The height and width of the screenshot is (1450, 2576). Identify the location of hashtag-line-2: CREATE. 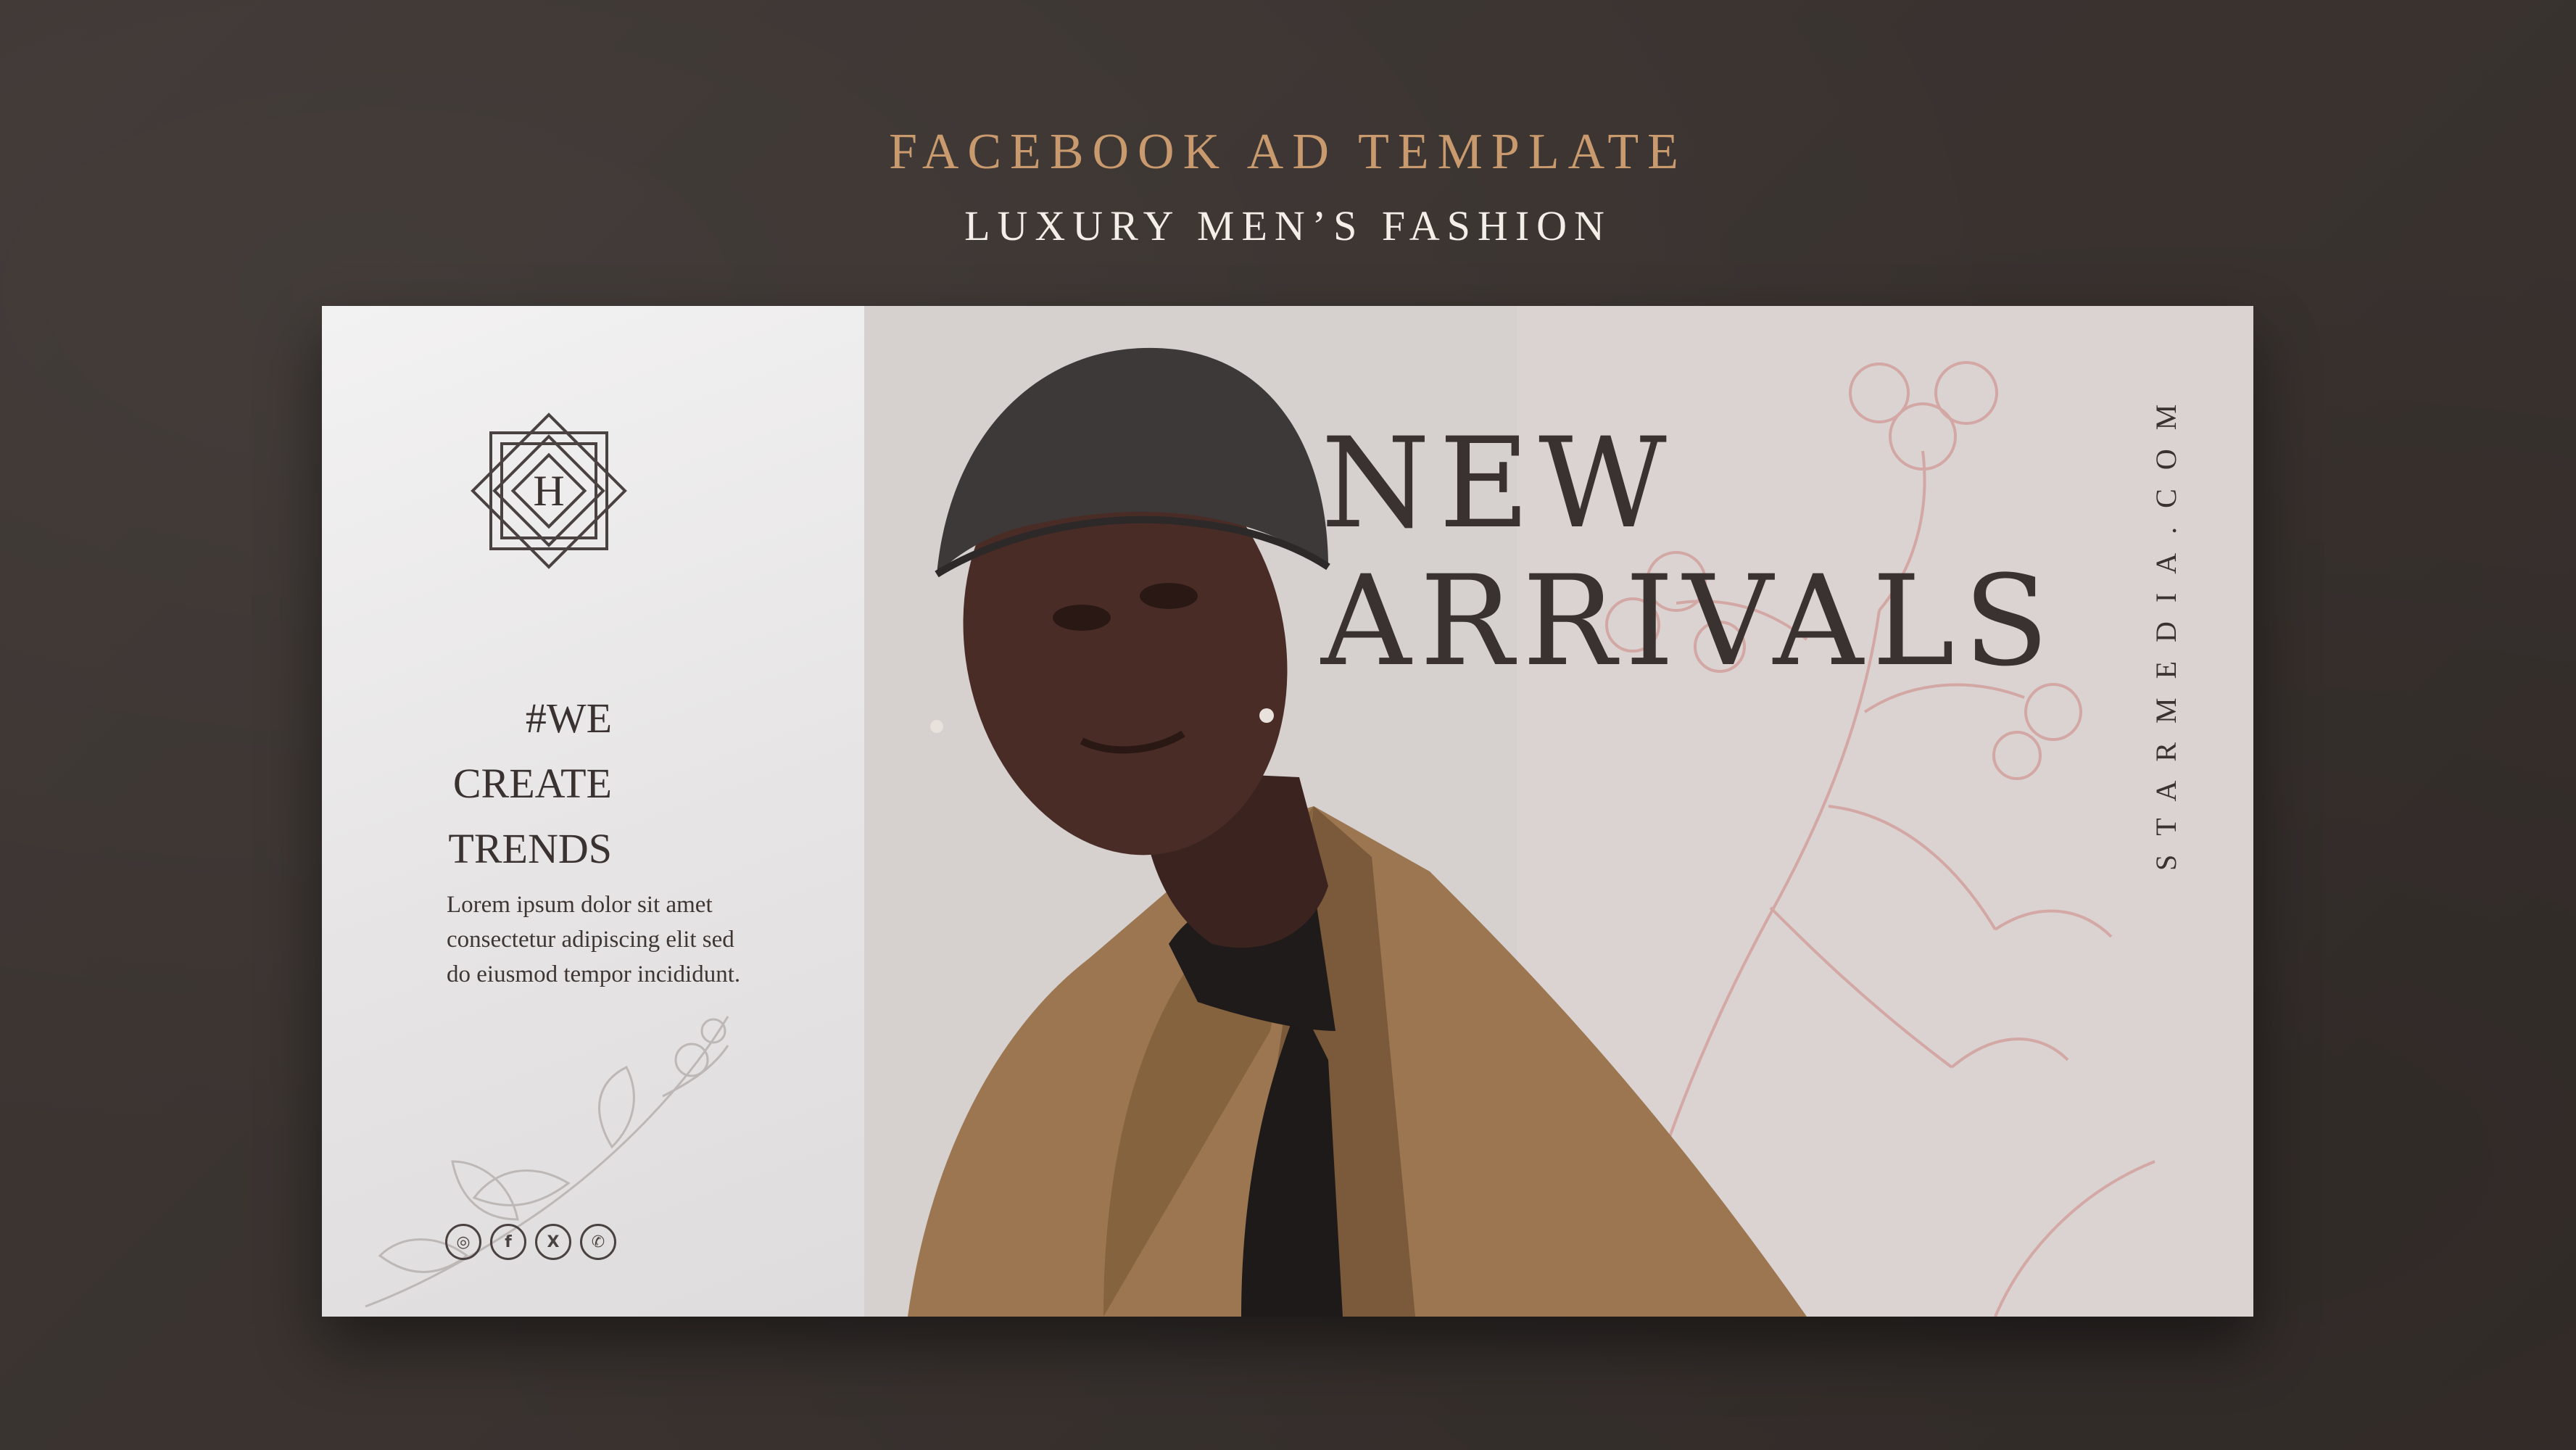
(532, 784).